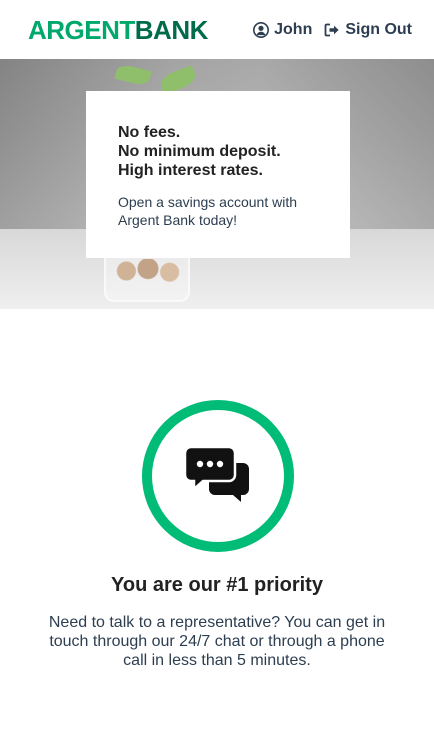  I want to click on sign-out-label: Sign Out, so click(378, 29).